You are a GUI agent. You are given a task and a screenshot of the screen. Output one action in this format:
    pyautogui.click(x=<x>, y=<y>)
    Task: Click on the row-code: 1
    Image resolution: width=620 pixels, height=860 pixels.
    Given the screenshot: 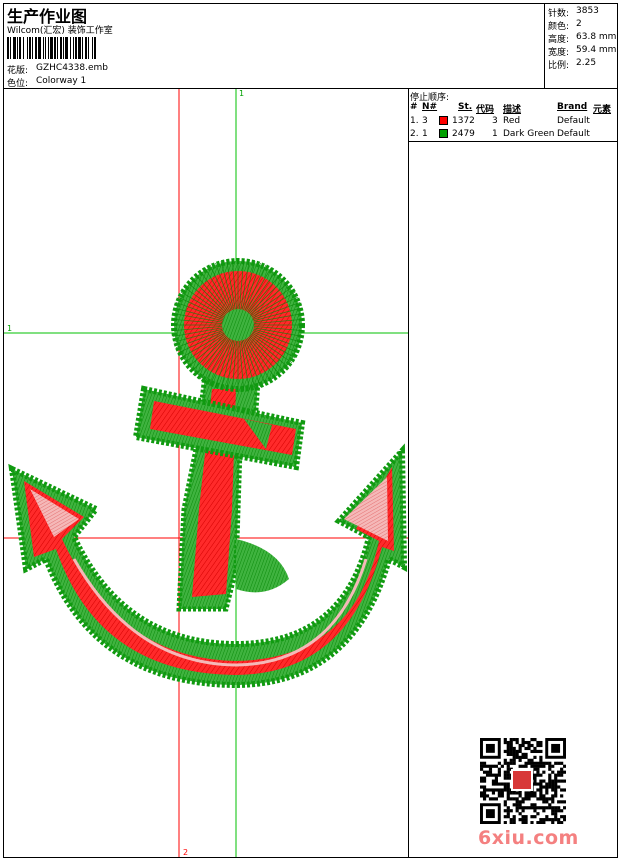 What is the action you would take?
    pyautogui.click(x=495, y=134)
    